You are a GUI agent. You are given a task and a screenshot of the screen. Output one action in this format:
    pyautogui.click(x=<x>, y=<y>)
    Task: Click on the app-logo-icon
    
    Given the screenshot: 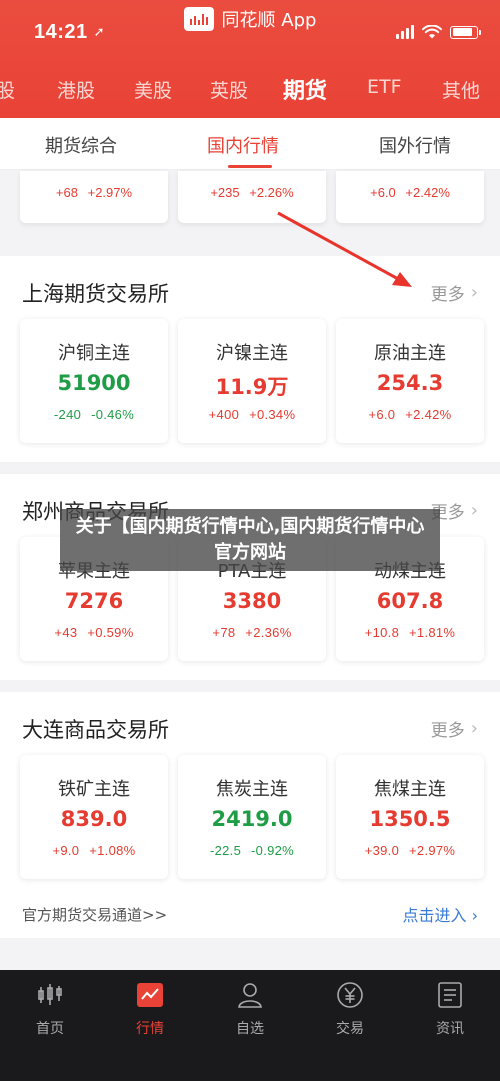 What is the action you would take?
    pyautogui.click(x=198, y=19)
    